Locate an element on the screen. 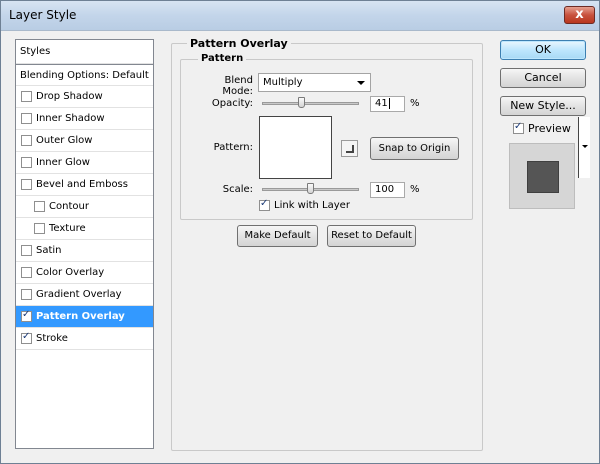  style-item-texture: Texture is located at coordinates (84, 229).